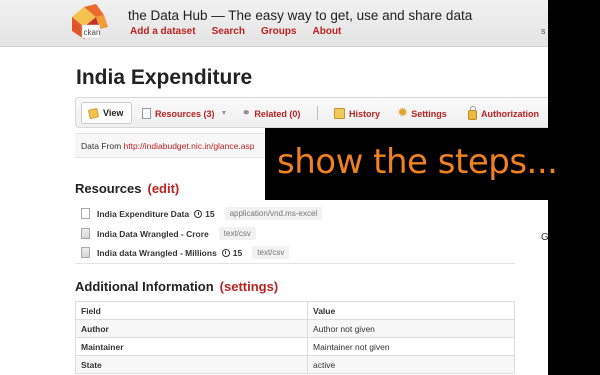 The width and height of the screenshot is (600, 375). I want to click on nav-add-dataset: Add a dataset, so click(163, 31).